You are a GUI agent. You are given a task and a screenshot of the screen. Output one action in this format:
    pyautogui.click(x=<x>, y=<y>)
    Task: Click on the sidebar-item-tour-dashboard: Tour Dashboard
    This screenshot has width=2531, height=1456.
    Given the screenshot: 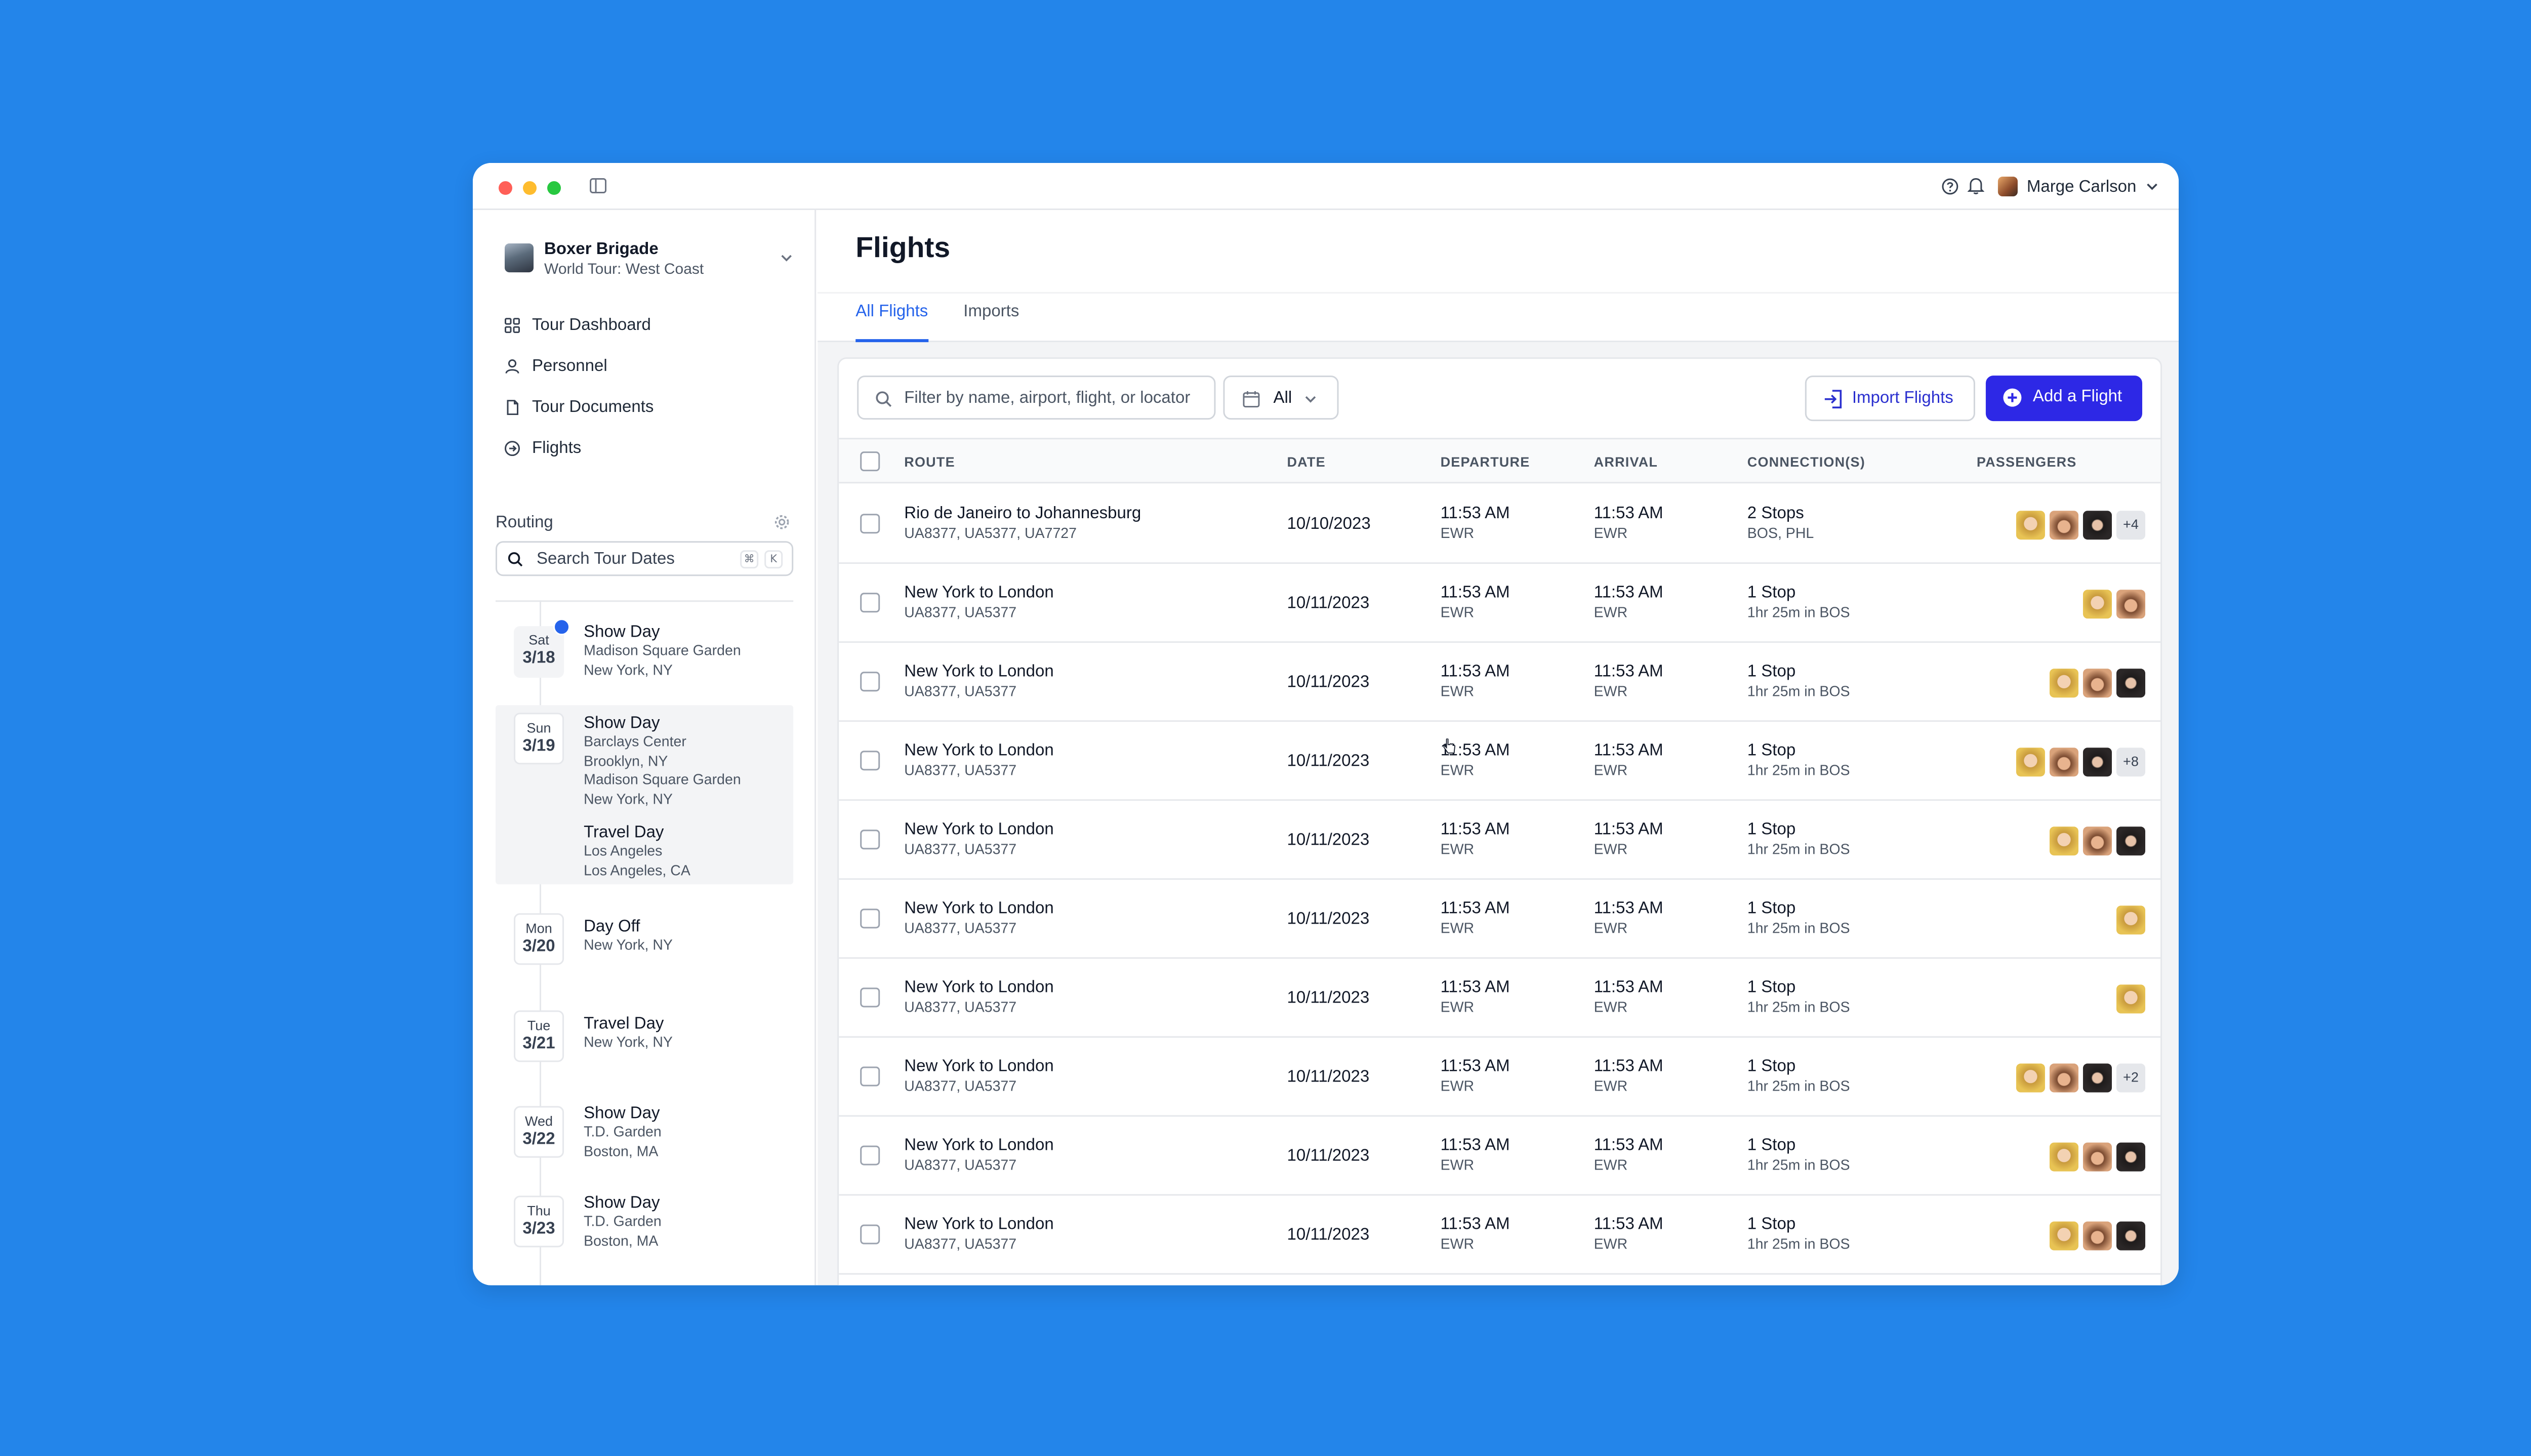 What is the action you would take?
    pyautogui.click(x=578, y=326)
    